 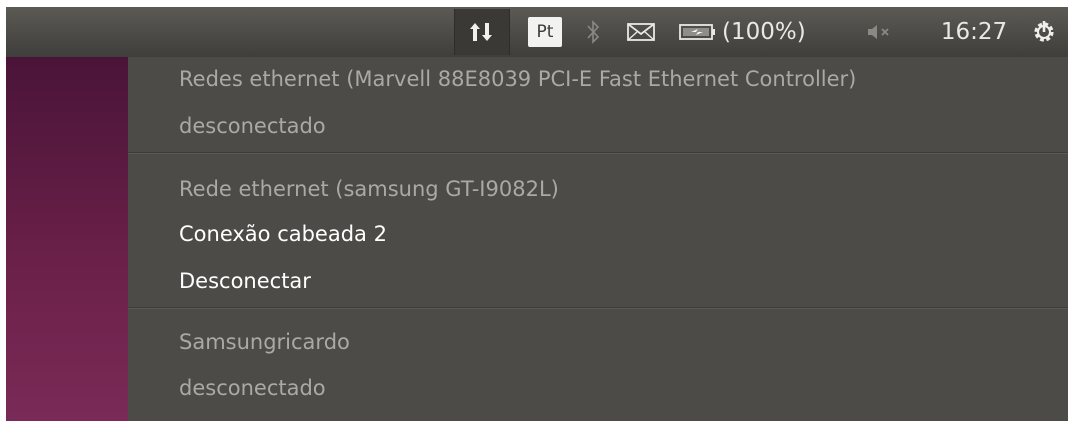 I want to click on network-indicator, so click(x=482, y=32).